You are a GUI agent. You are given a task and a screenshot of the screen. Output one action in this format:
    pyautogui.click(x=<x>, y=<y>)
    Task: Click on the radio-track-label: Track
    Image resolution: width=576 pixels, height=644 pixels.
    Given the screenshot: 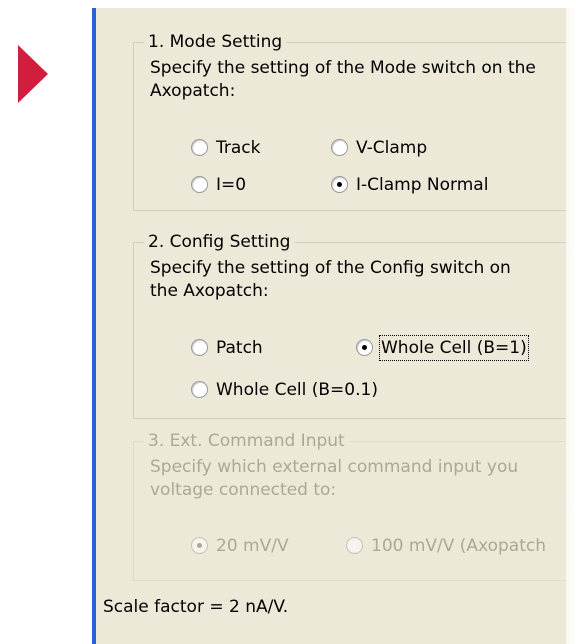 What is the action you would take?
    pyautogui.click(x=238, y=148)
    